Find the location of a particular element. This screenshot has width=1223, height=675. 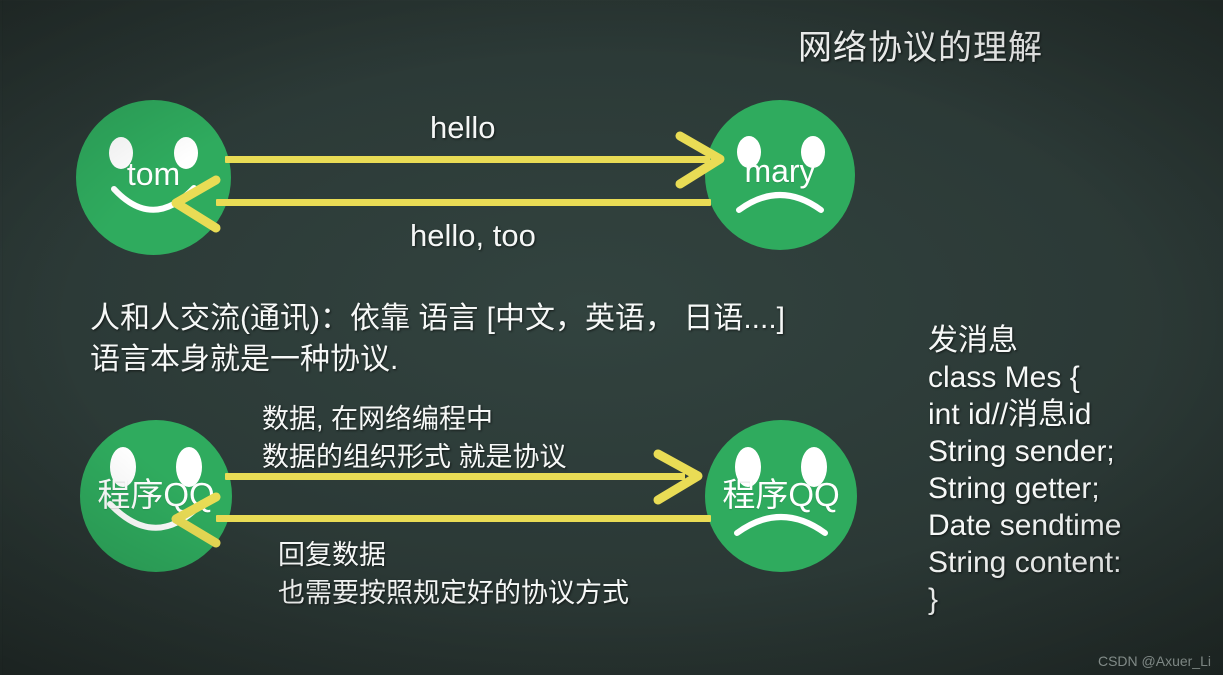

note-reply-protocol-line2: 也需要按照规定好的协议方式 is located at coordinates (453, 593).